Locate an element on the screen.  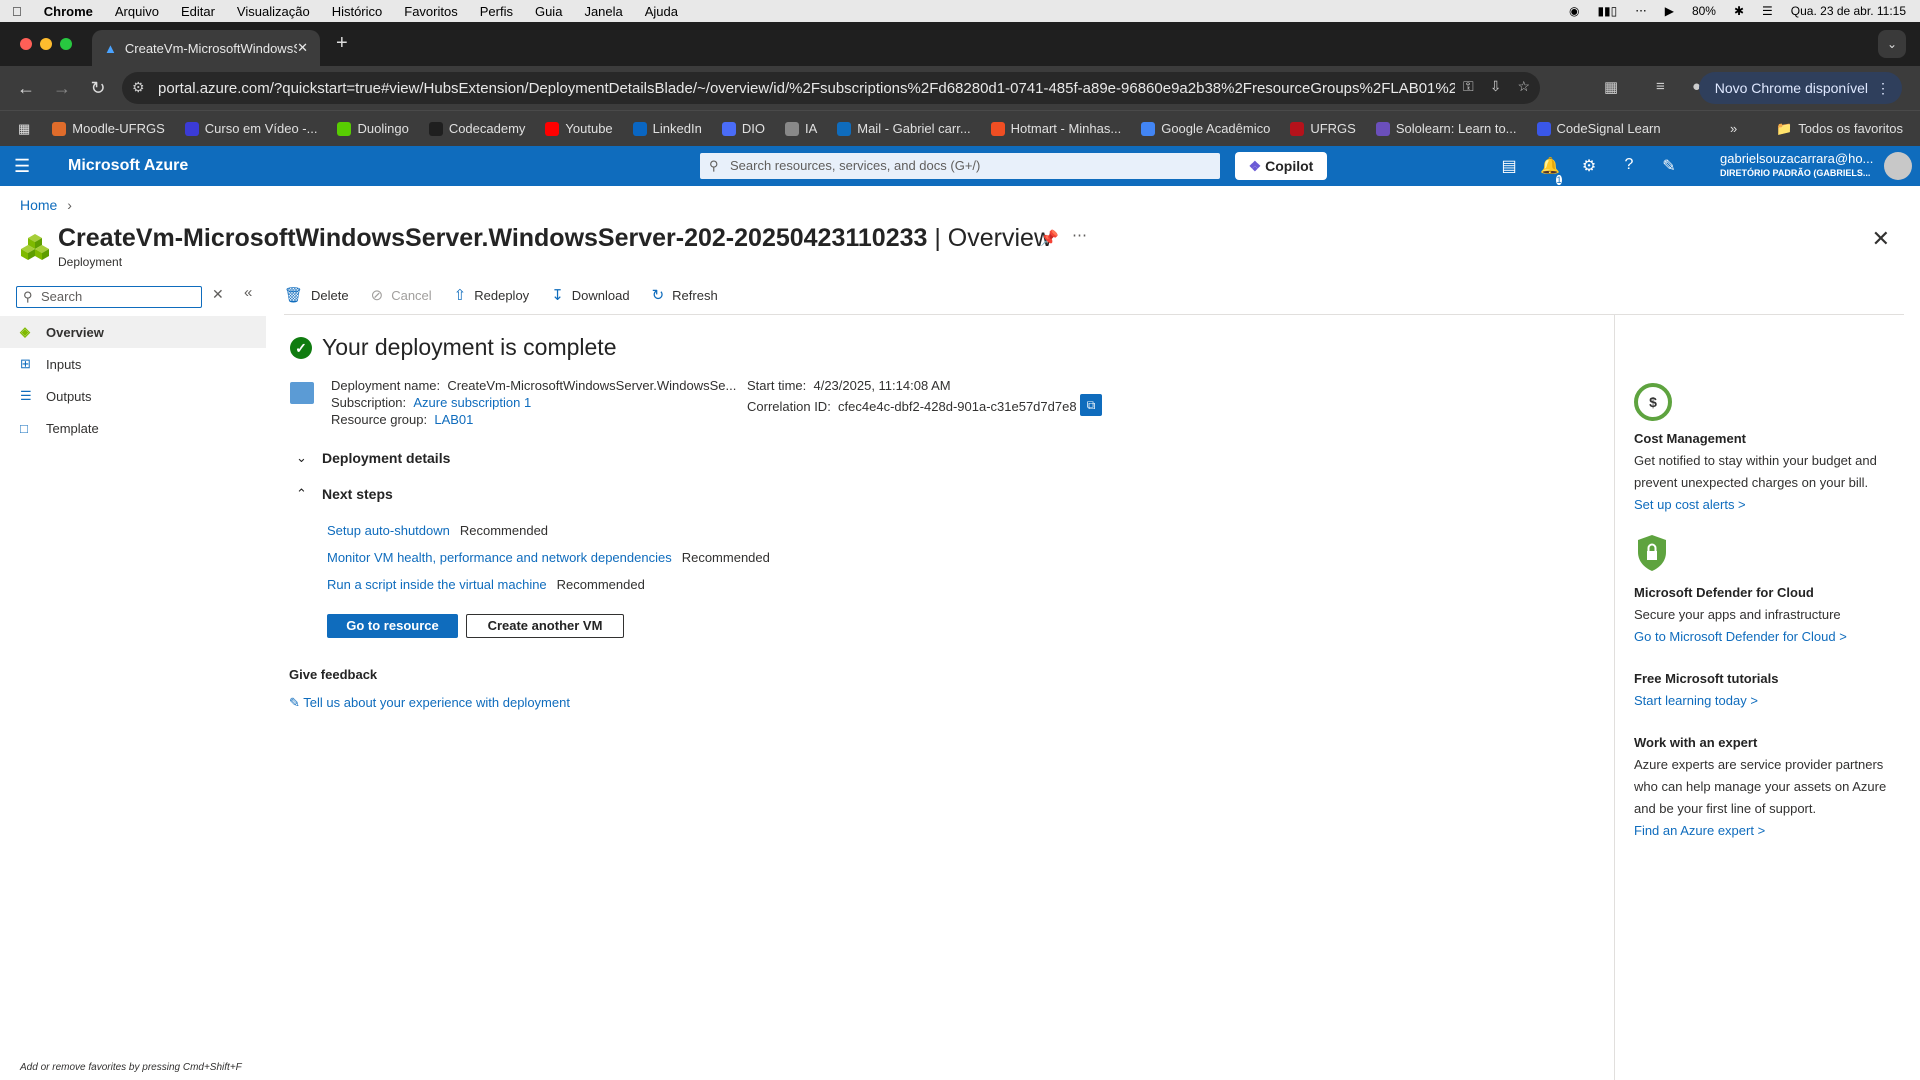
bookmark-item: UFRGS is located at coordinates (1323, 128).